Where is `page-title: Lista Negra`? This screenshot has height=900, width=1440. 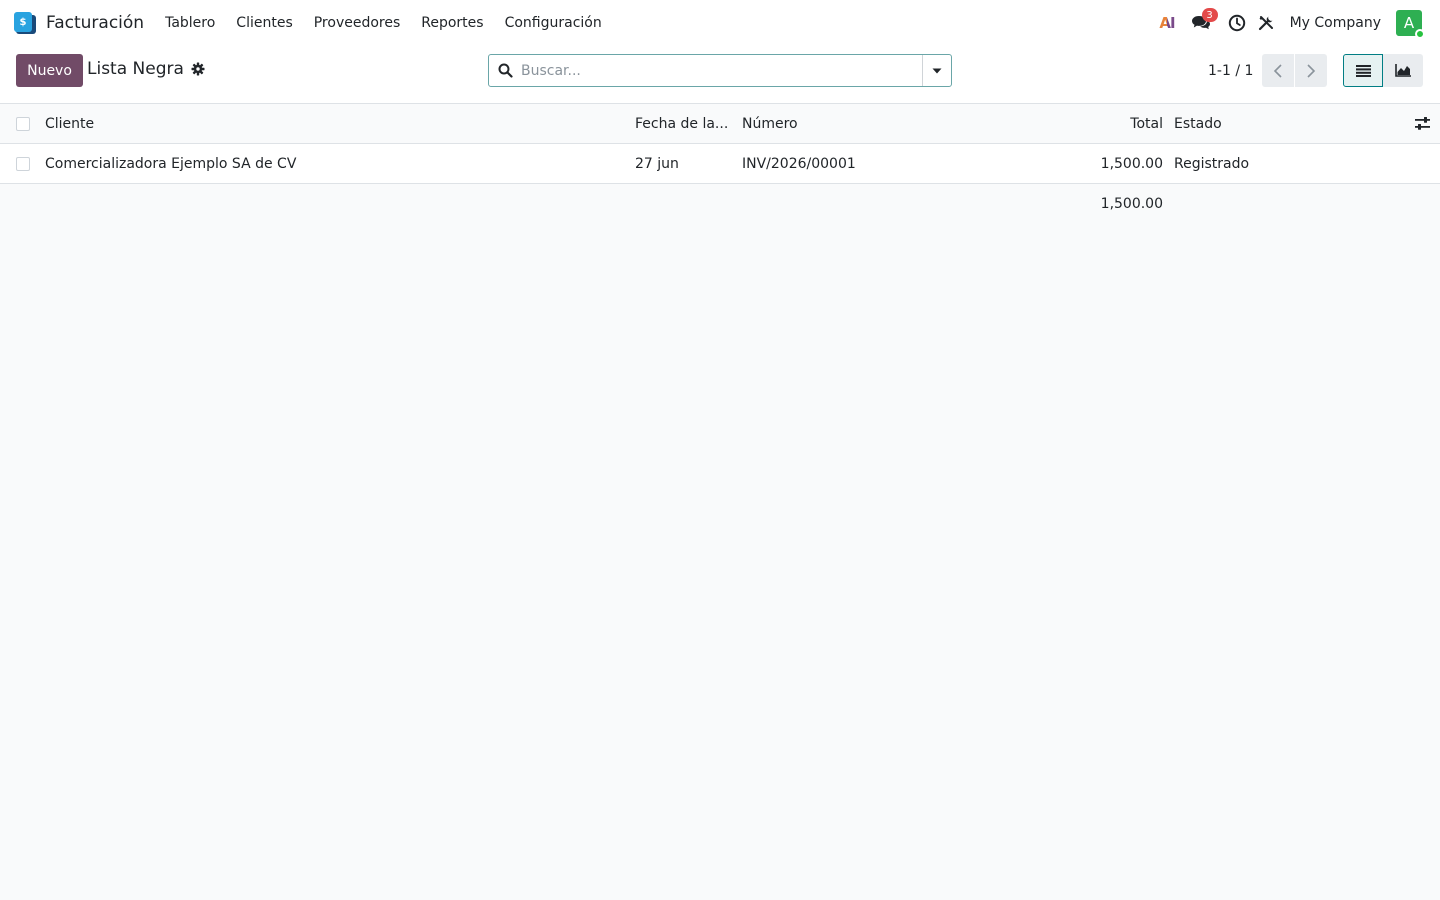 page-title: Lista Negra is located at coordinates (135, 69).